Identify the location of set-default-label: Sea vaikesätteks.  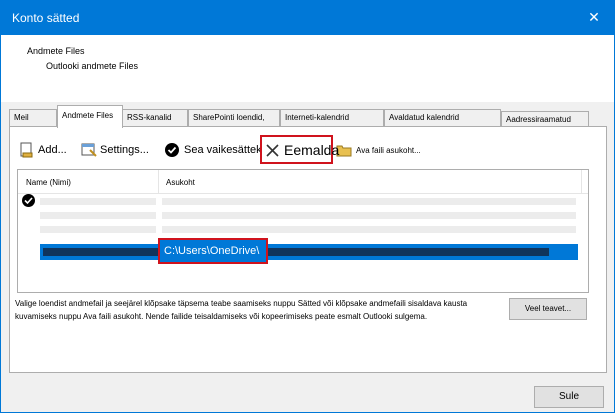
(226, 150).